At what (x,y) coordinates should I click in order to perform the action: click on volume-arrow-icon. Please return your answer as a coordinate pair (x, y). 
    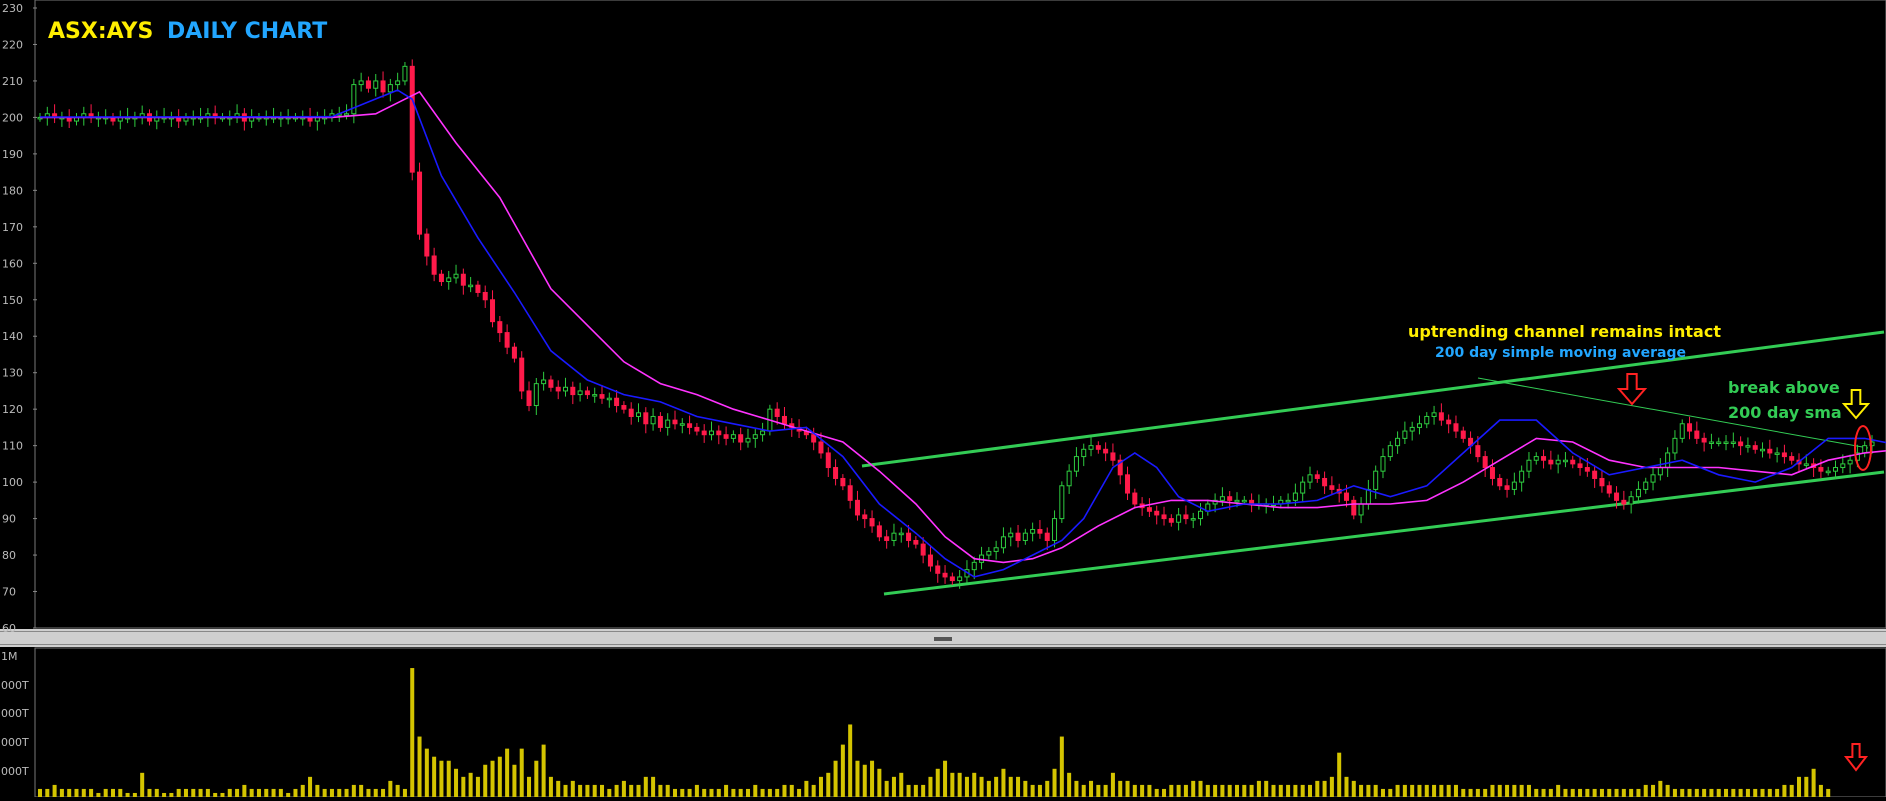
    Looking at the image, I should click on (1856, 757).